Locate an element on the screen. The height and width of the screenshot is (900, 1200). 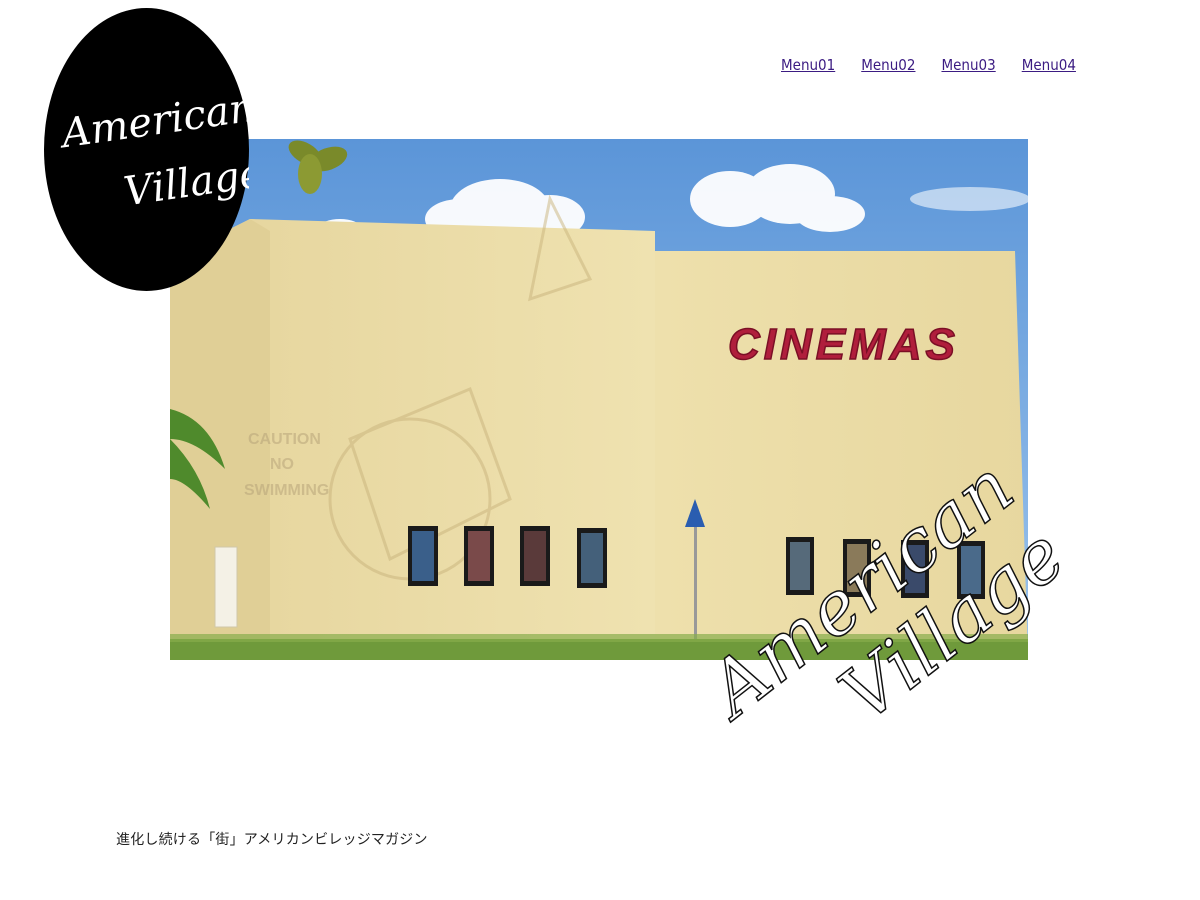
logo-line2: Village is located at coordinates (185, 182).